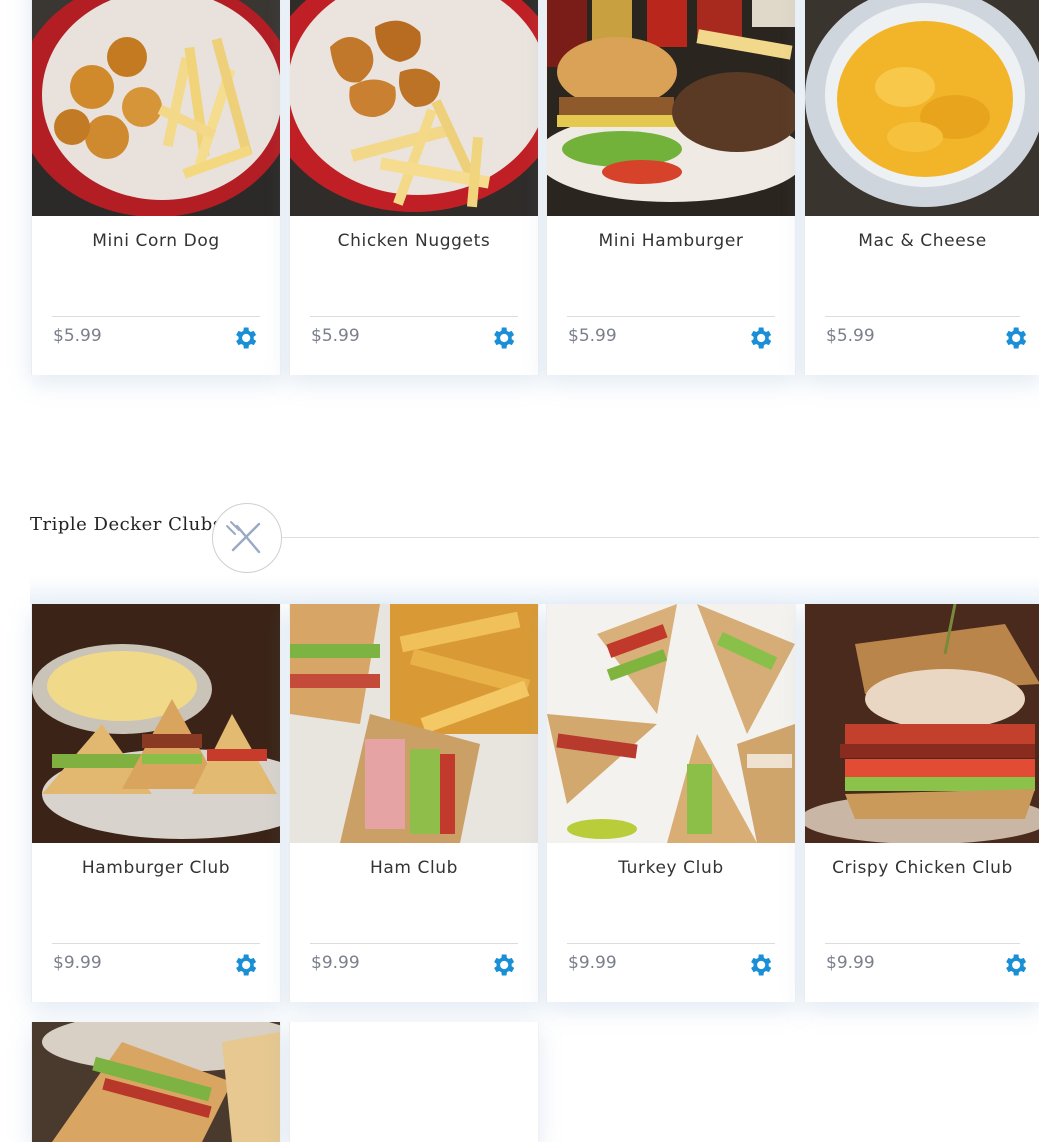  Describe the element at coordinates (922, 723) in the screenshot. I see `crispy-chicken-club-photo` at that location.